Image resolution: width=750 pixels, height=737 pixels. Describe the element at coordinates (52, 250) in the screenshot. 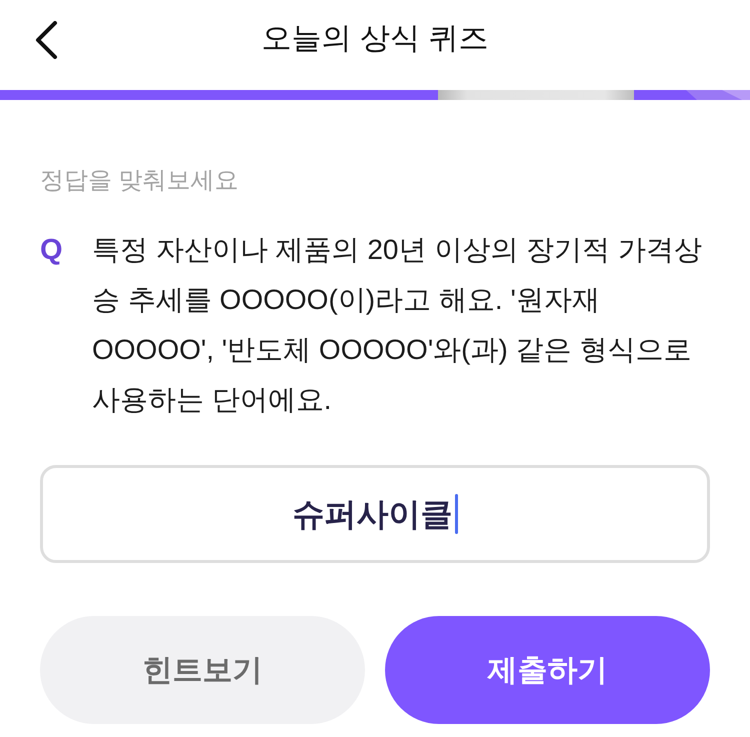

I see `question-marker: Q` at that location.